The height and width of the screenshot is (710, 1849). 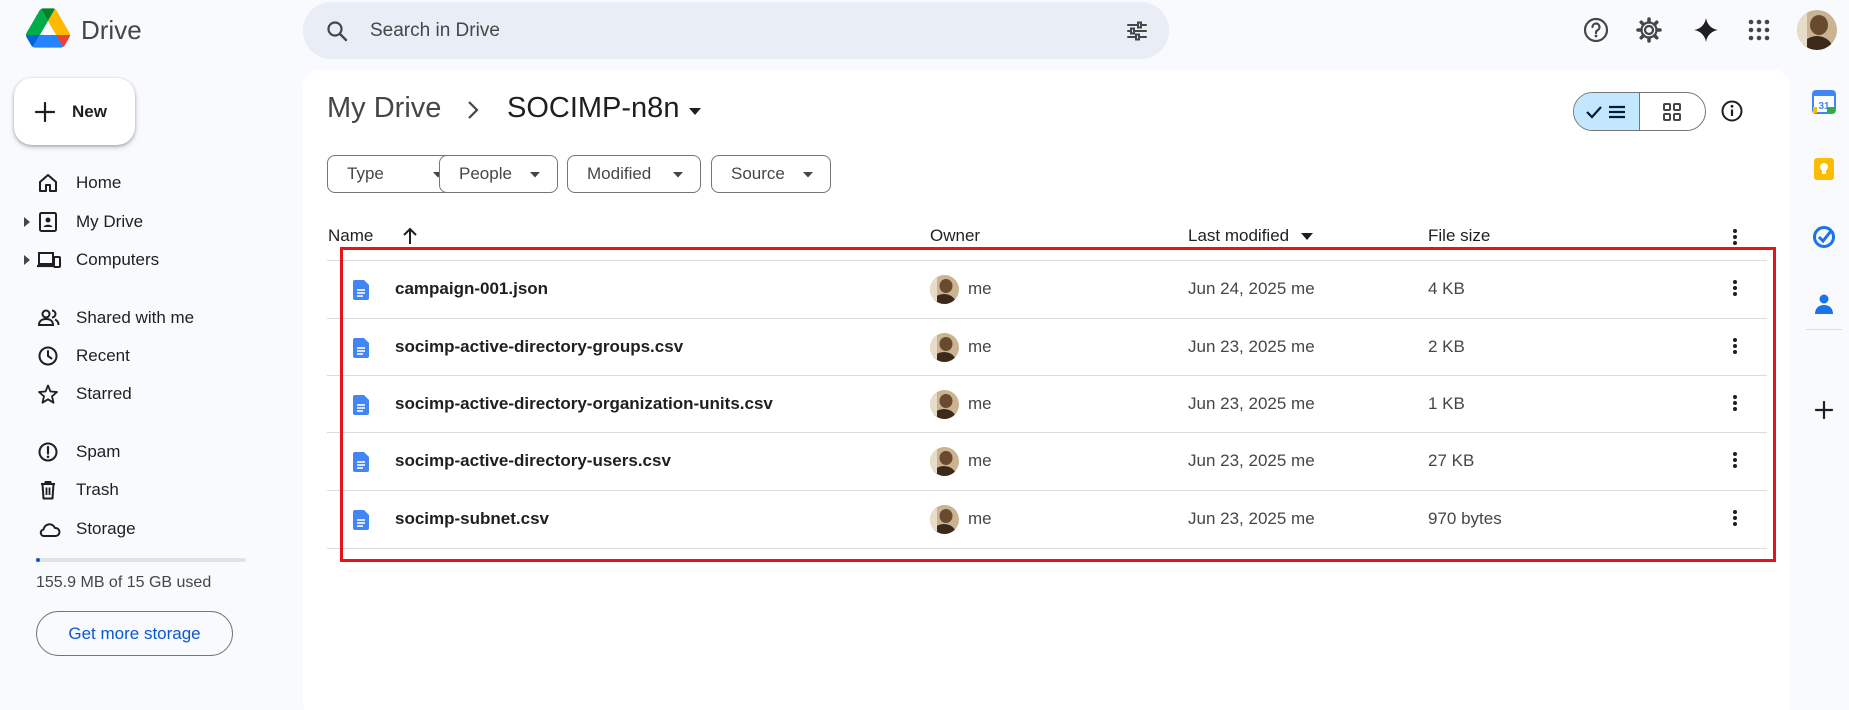 I want to click on view-toggle, so click(x=1639, y=111).